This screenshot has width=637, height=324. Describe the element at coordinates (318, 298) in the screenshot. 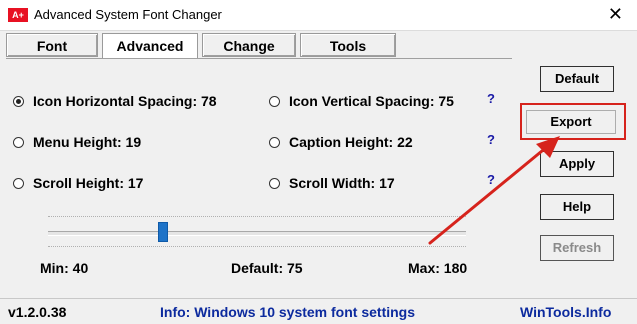

I see `status-divider` at that location.